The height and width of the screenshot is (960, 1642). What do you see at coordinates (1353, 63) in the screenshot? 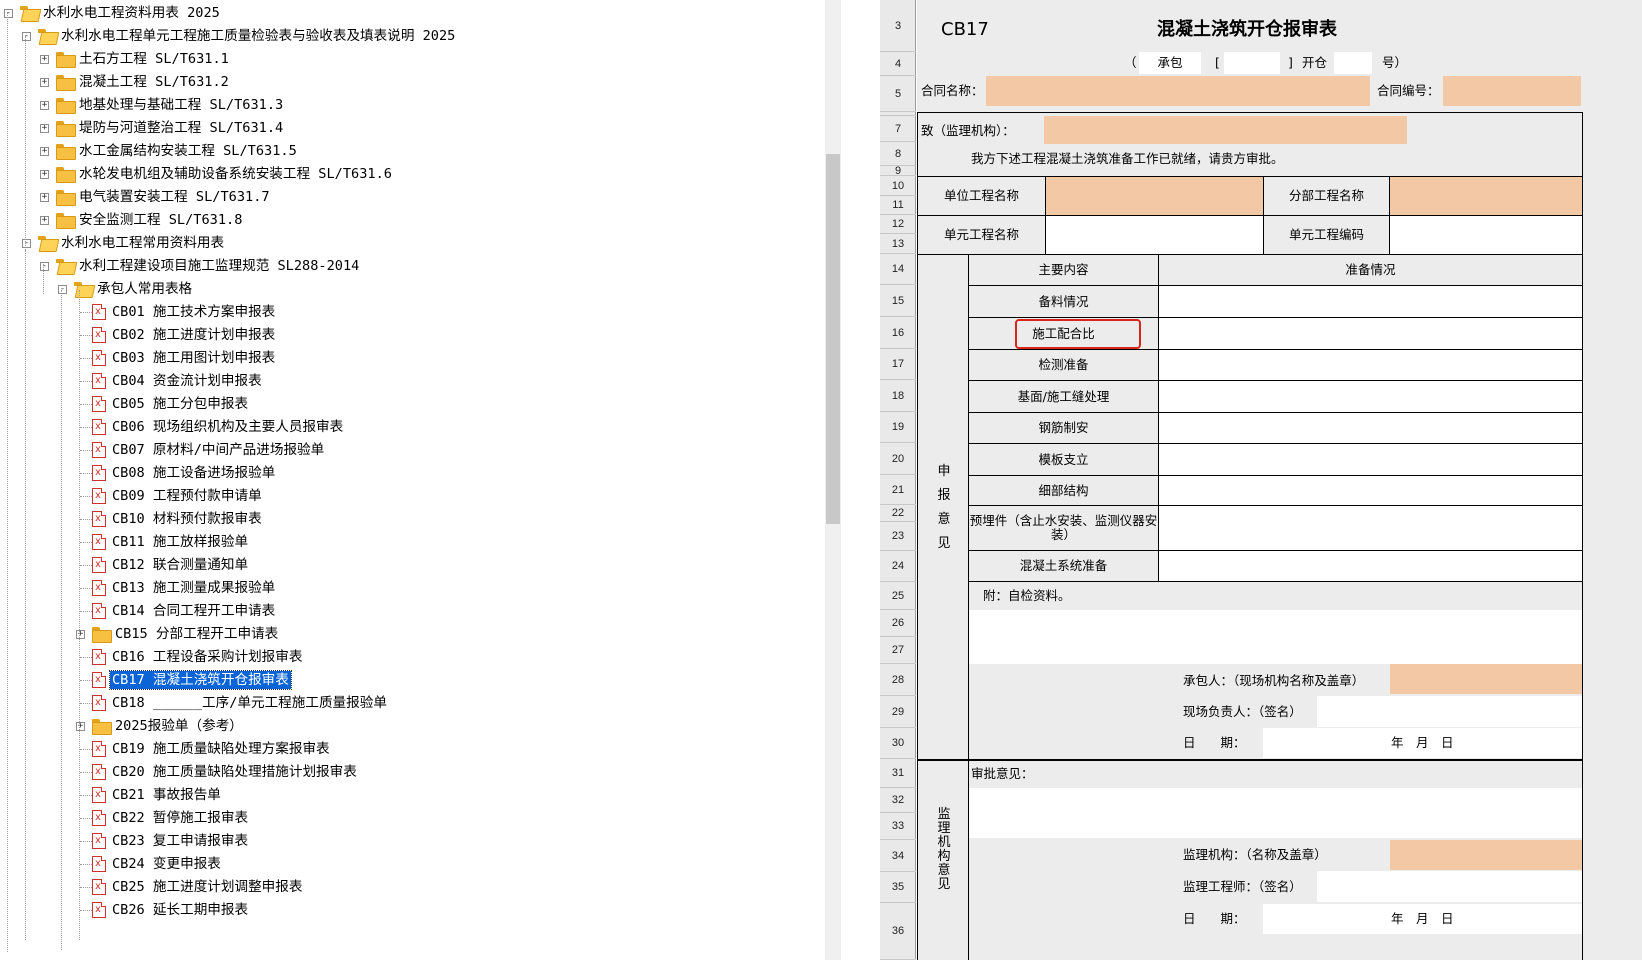
I see `serial-number-field` at bounding box center [1353, 63].